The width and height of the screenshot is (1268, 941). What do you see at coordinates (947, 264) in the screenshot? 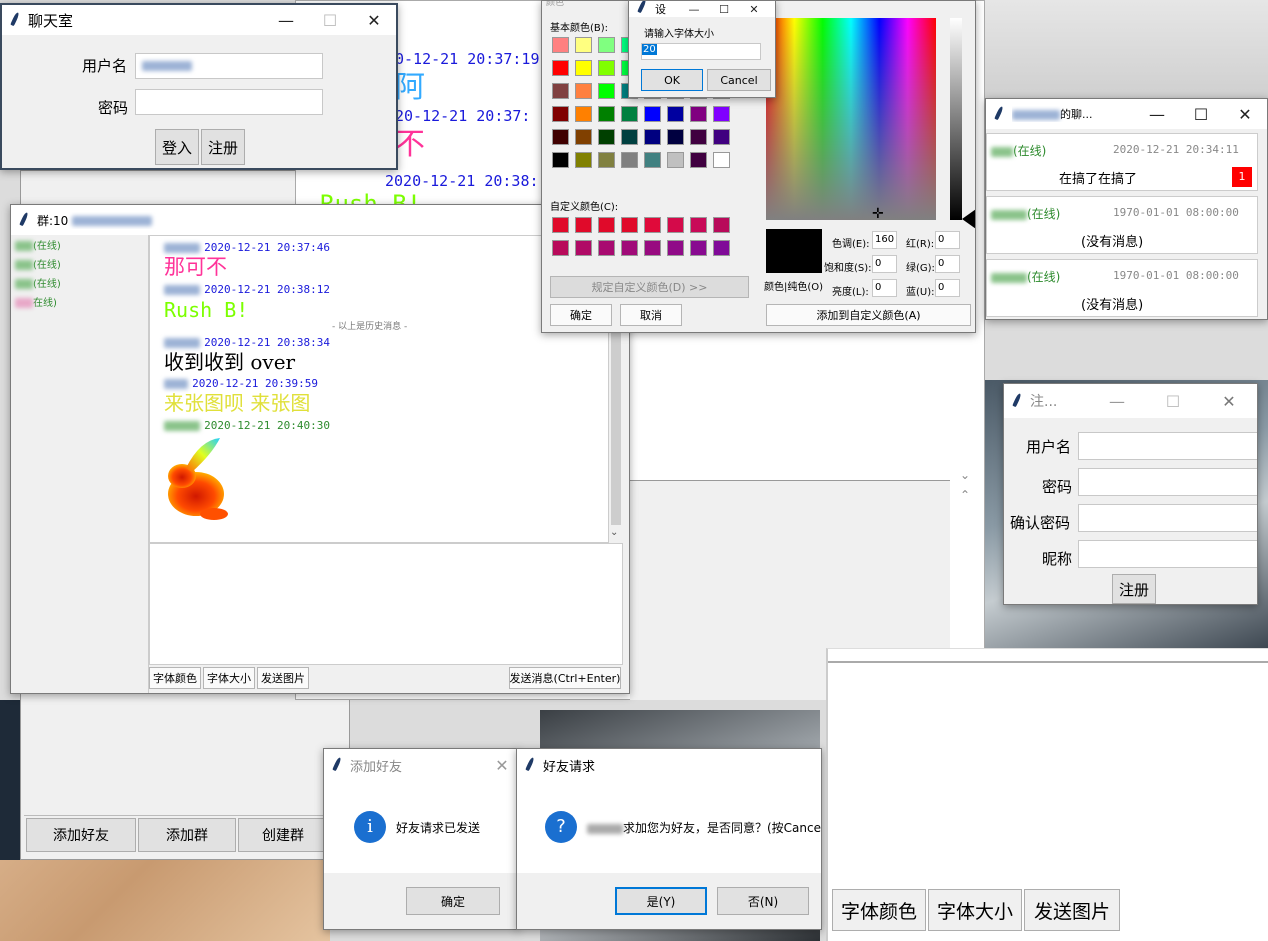
I see `green-field: 0` at bounding box center [947, 264].